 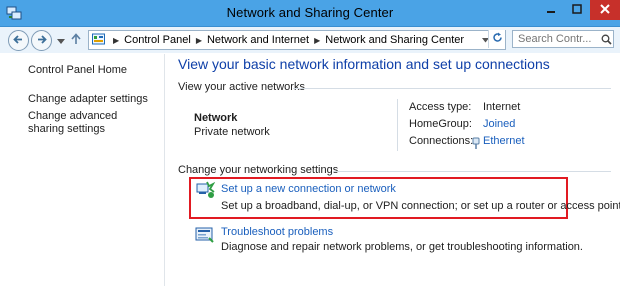 What do you see at coordinates (499, 124) in the screenshot?
I see `homegroup-link: Joined` at bounding box center [499, 124].